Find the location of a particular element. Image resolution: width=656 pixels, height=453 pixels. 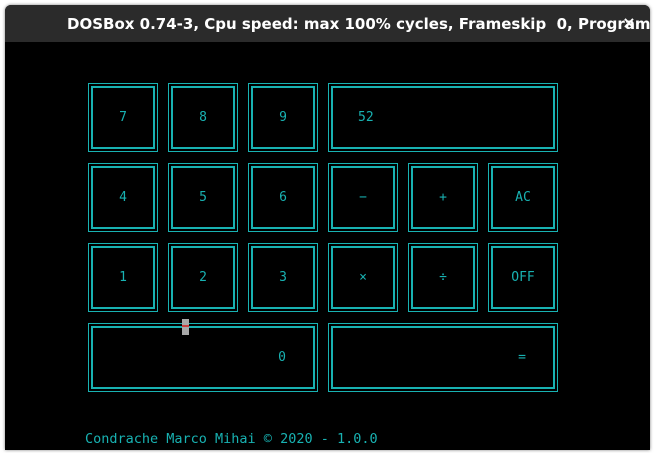

minus-button: − is located at coordinates (363, 197).